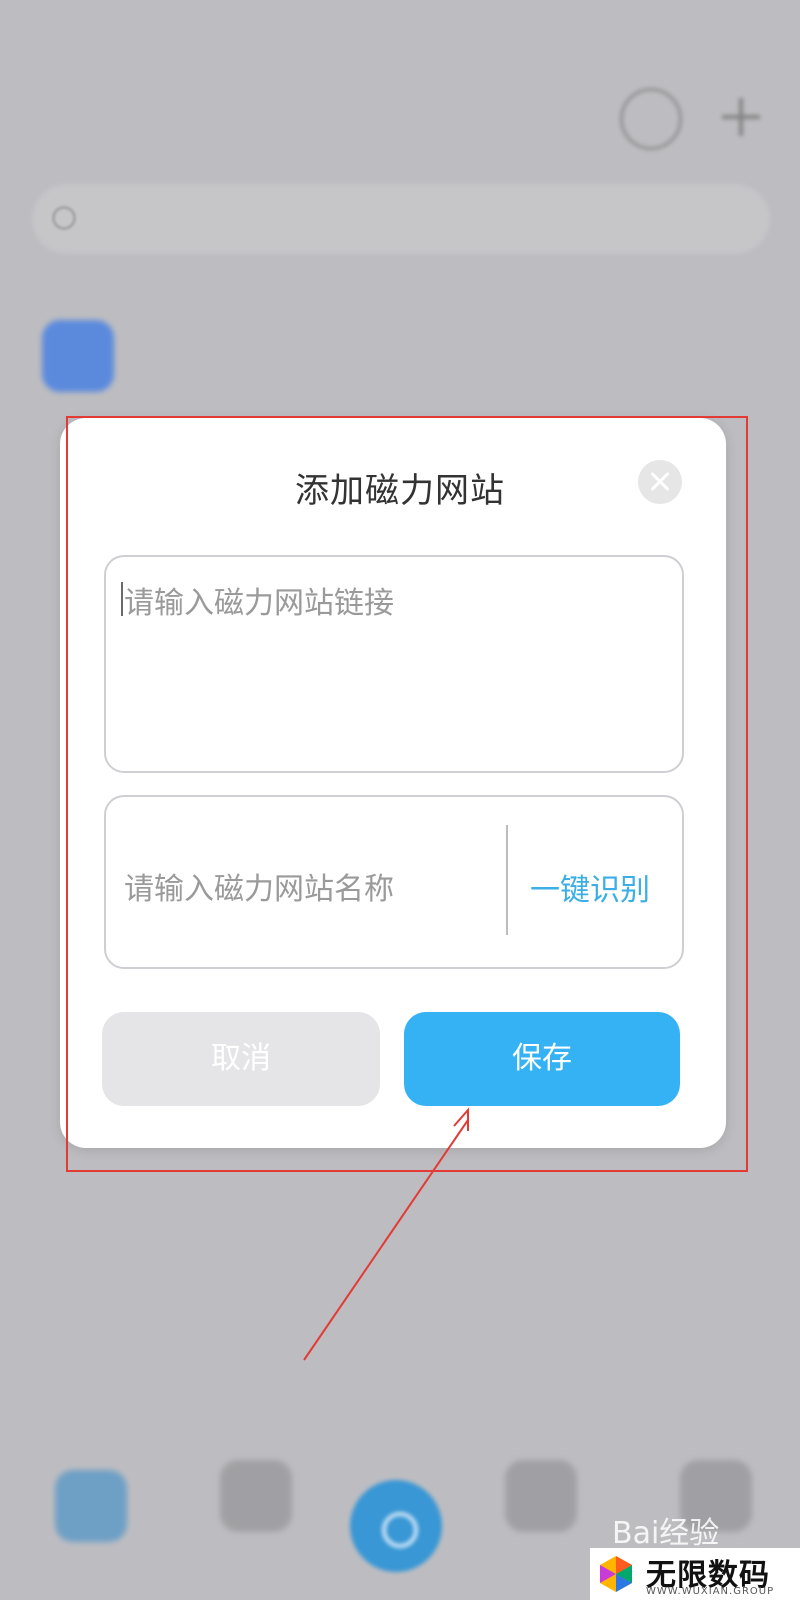 This screenshot has width=800, height=1600. I want to click on status-bar, so click(400, 29).